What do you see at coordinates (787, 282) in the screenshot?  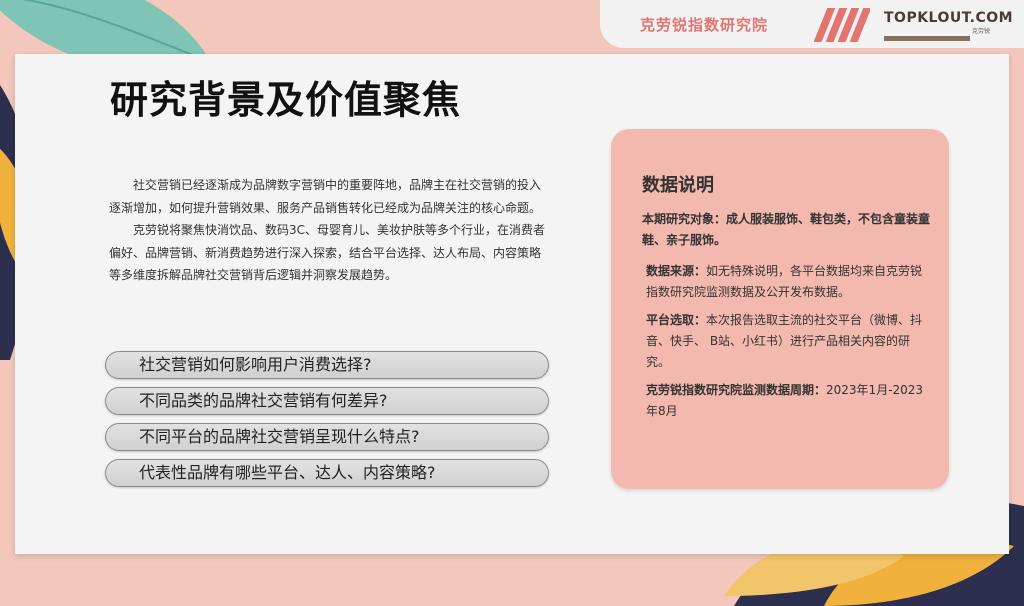 I see `source-note: 数据来源：如无特殊说明，各平台数据均来自克劳锐指数研究院监测数据及公开发布数据。` at bounding box center [787, 282].